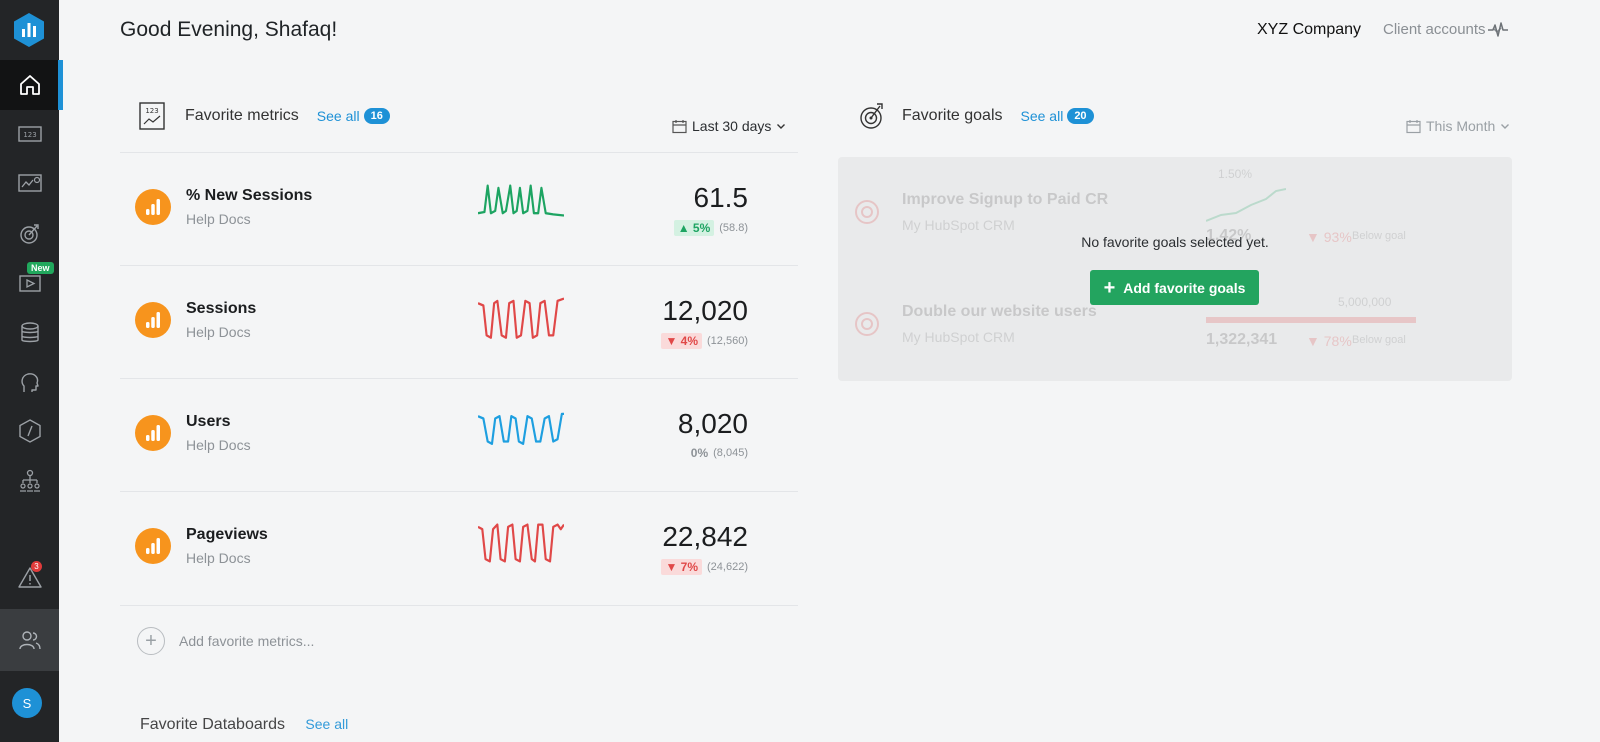  What do you see at coordinates (29, 30) in the screenshot?
I see `databox-logo-icon` at bounding box center [29, 30].